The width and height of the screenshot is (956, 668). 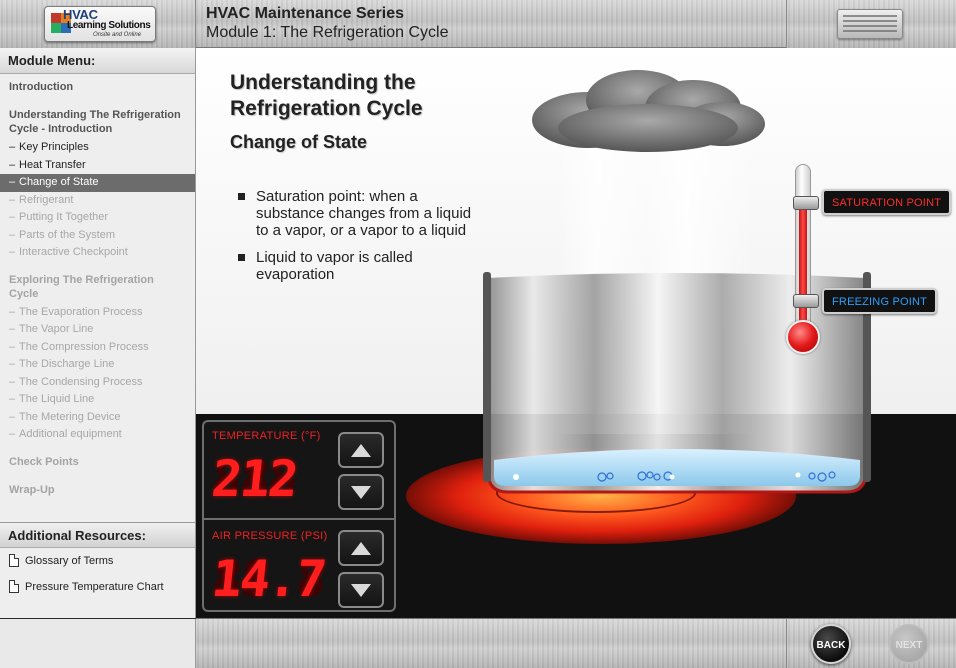 I want to click on resource-pt-chart-link: Pressure Temperature Chart, so click(x=97, y=587).